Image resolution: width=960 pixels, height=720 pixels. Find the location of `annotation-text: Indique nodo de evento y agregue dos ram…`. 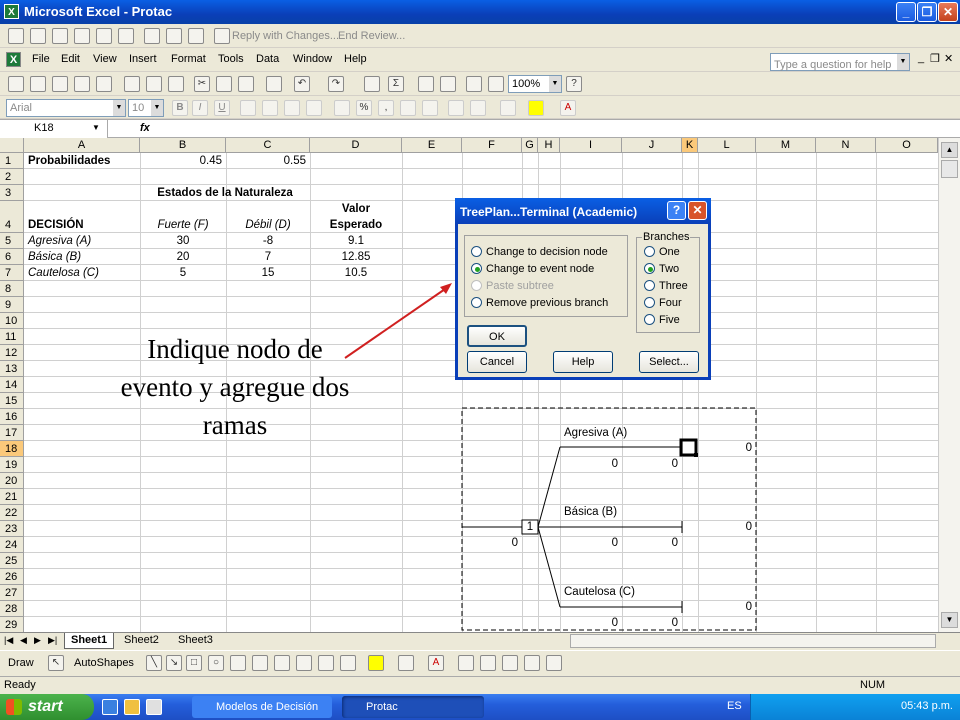

annotation-text: Indique nodo de evento y agregue dos ram… is located at coordinates (235, 387).